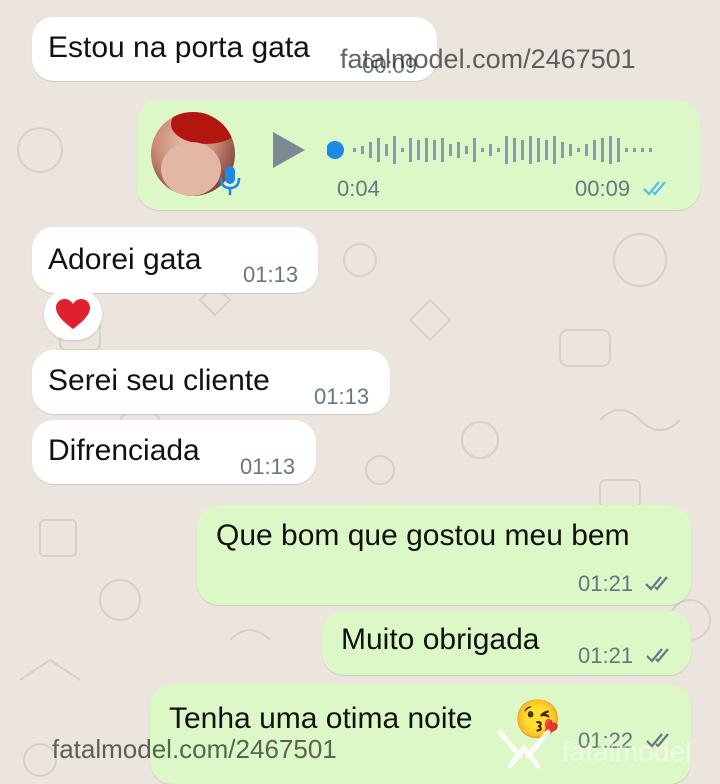 The height and width of the screenshot is (784, 720). What do you see at coordinates (125, 259) in the screenshot?
I see `message-text: Adorei gata` at bounding box center [125, 259].